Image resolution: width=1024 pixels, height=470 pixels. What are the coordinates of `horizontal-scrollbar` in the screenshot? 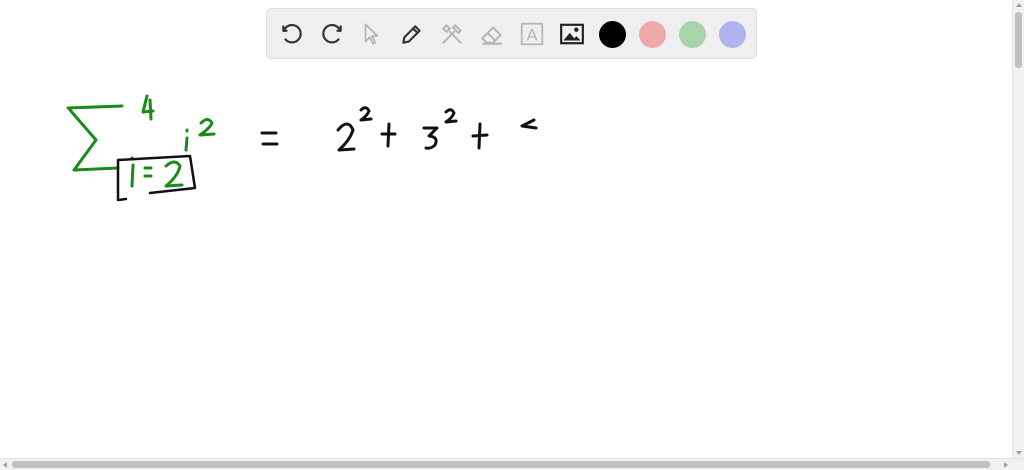 It's located at (512, 464).